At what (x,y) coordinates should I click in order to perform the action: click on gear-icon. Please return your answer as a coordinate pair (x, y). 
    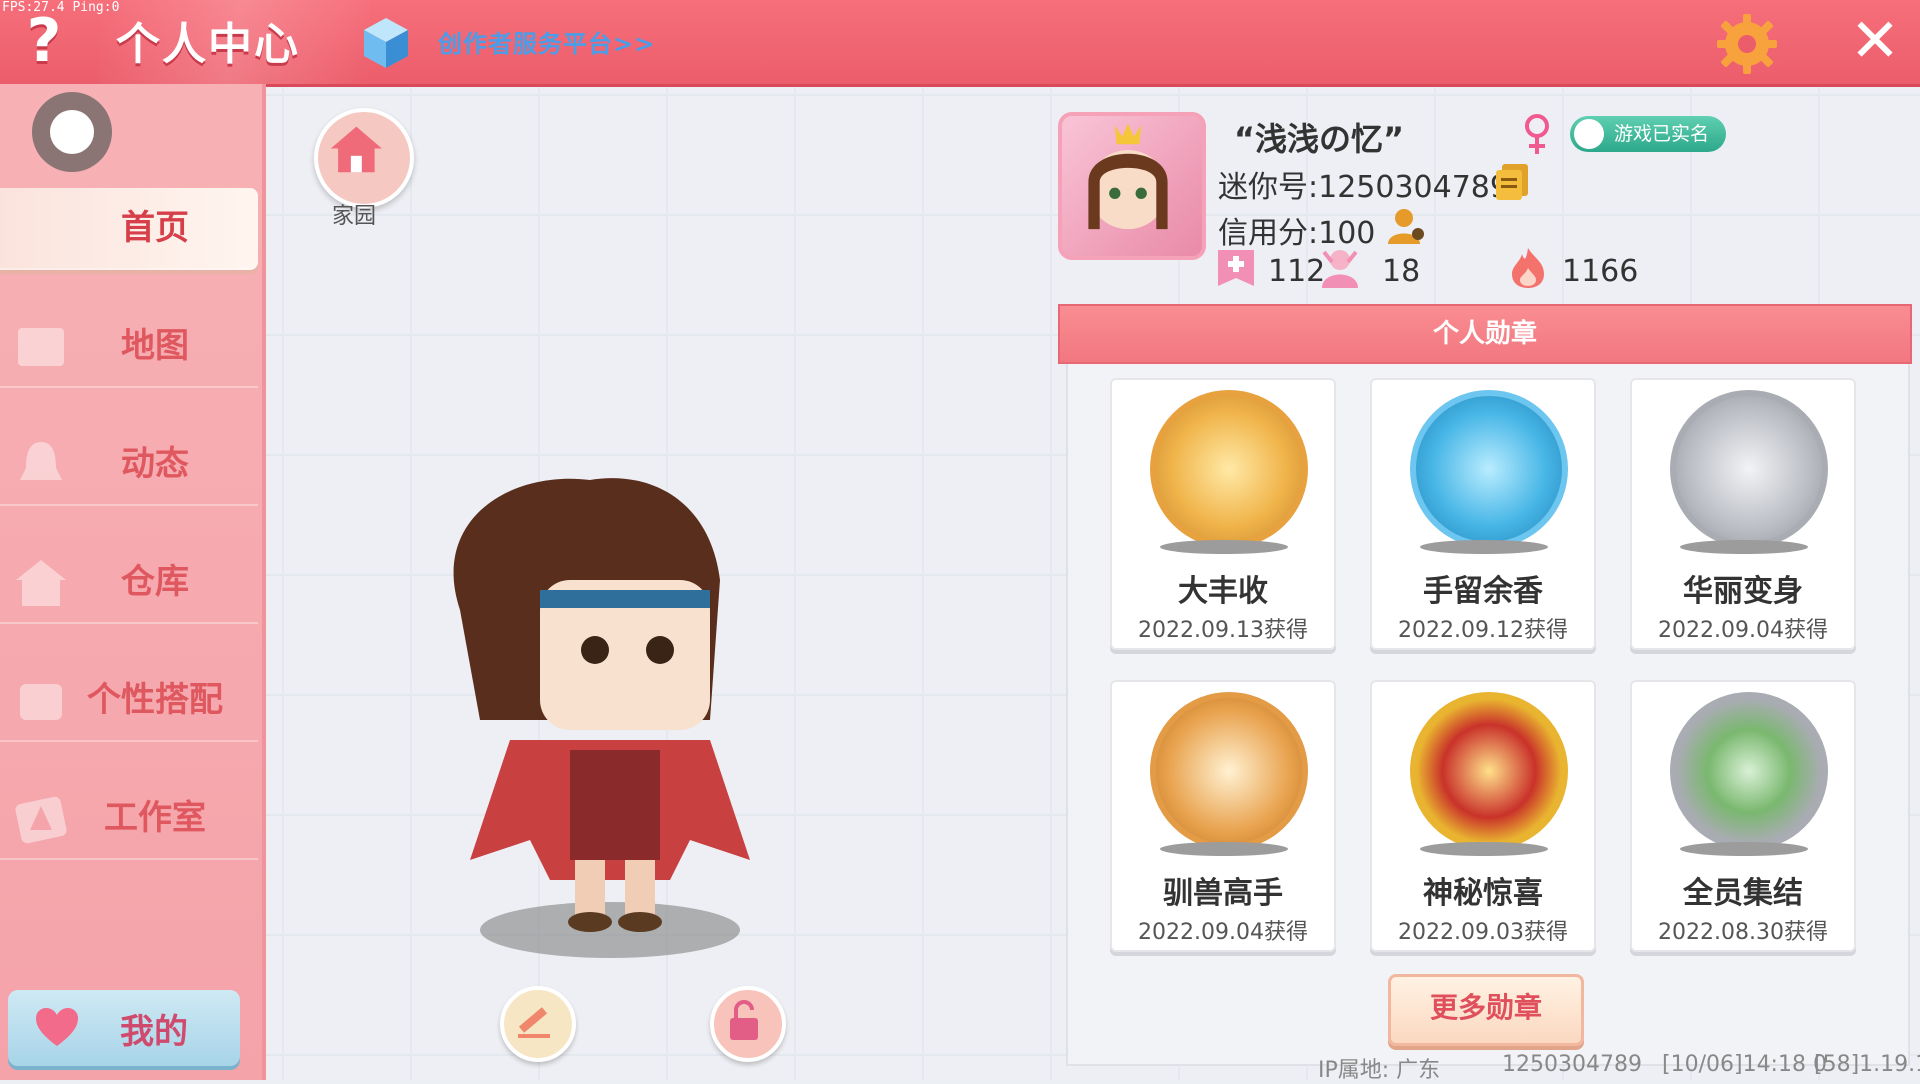
    Looking at the image, I should click on (1747, 44).